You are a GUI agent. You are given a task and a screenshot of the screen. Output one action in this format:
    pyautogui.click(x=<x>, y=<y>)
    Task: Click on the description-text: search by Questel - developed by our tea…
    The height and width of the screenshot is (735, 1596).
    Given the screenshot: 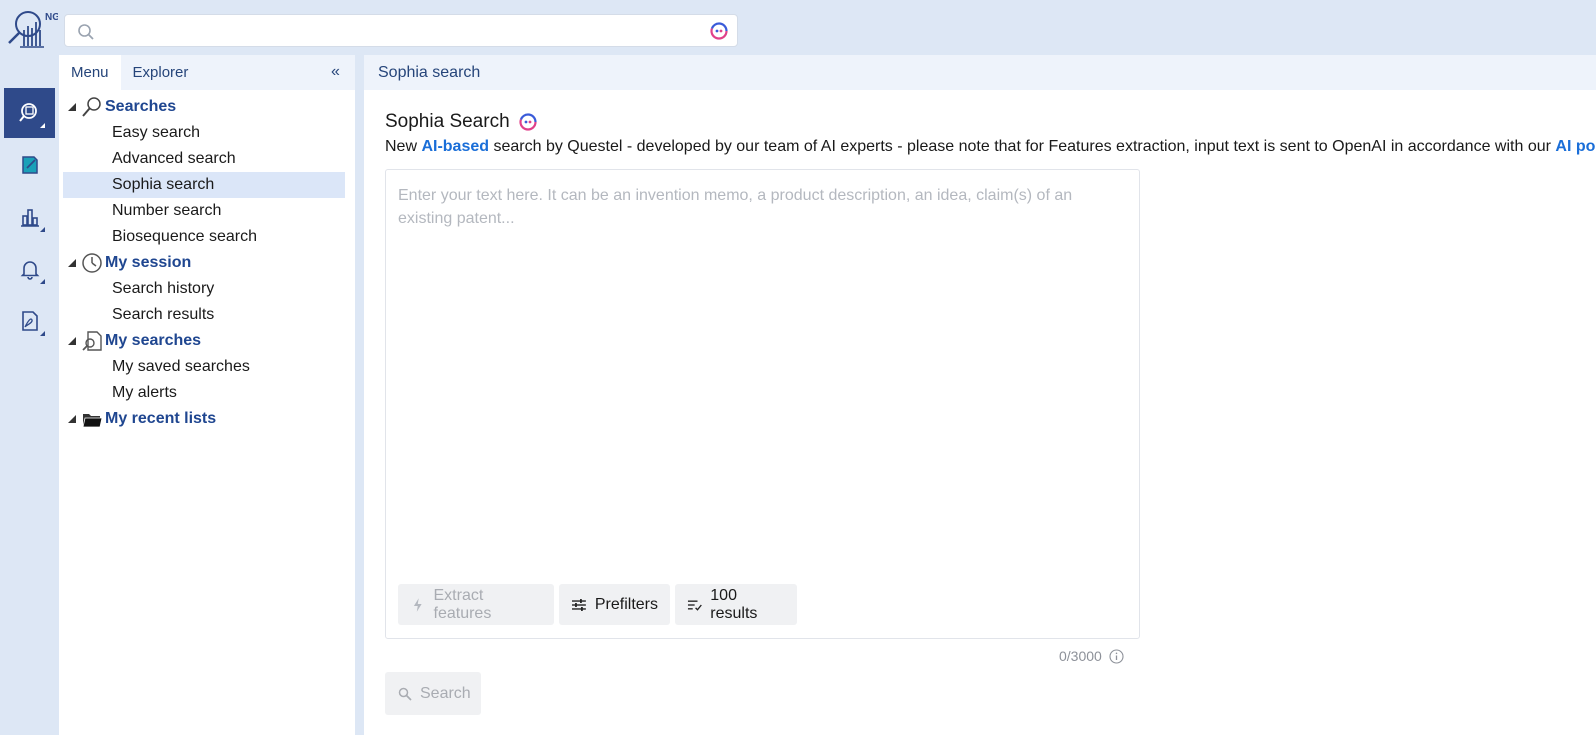 What is the action you would take?
    pyautogui.click(x=1022, y=146)
    